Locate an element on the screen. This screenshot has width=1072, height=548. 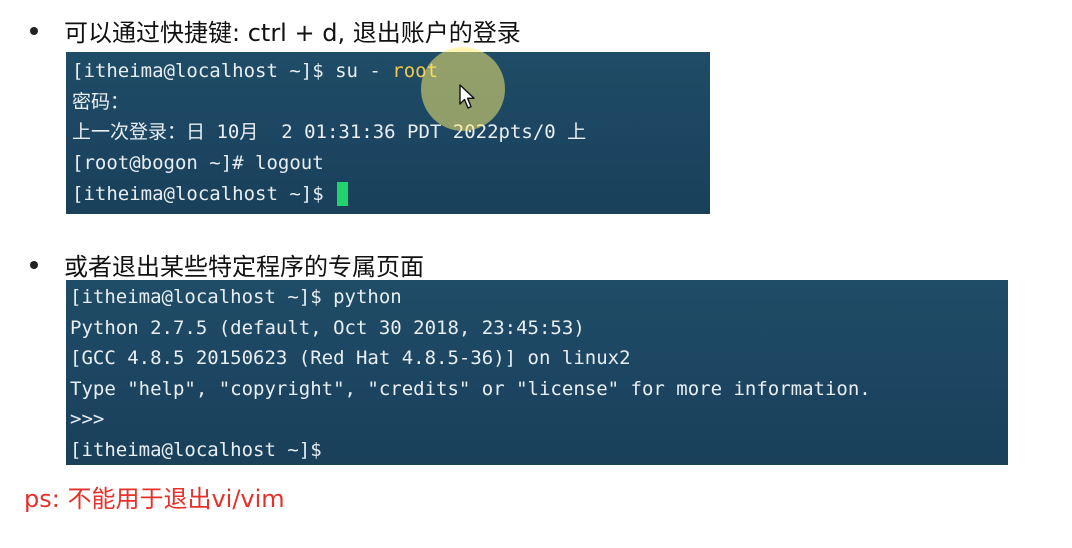
terminal-line: [itheima@localhost ~]$ python is located at coordinates (236, 297).